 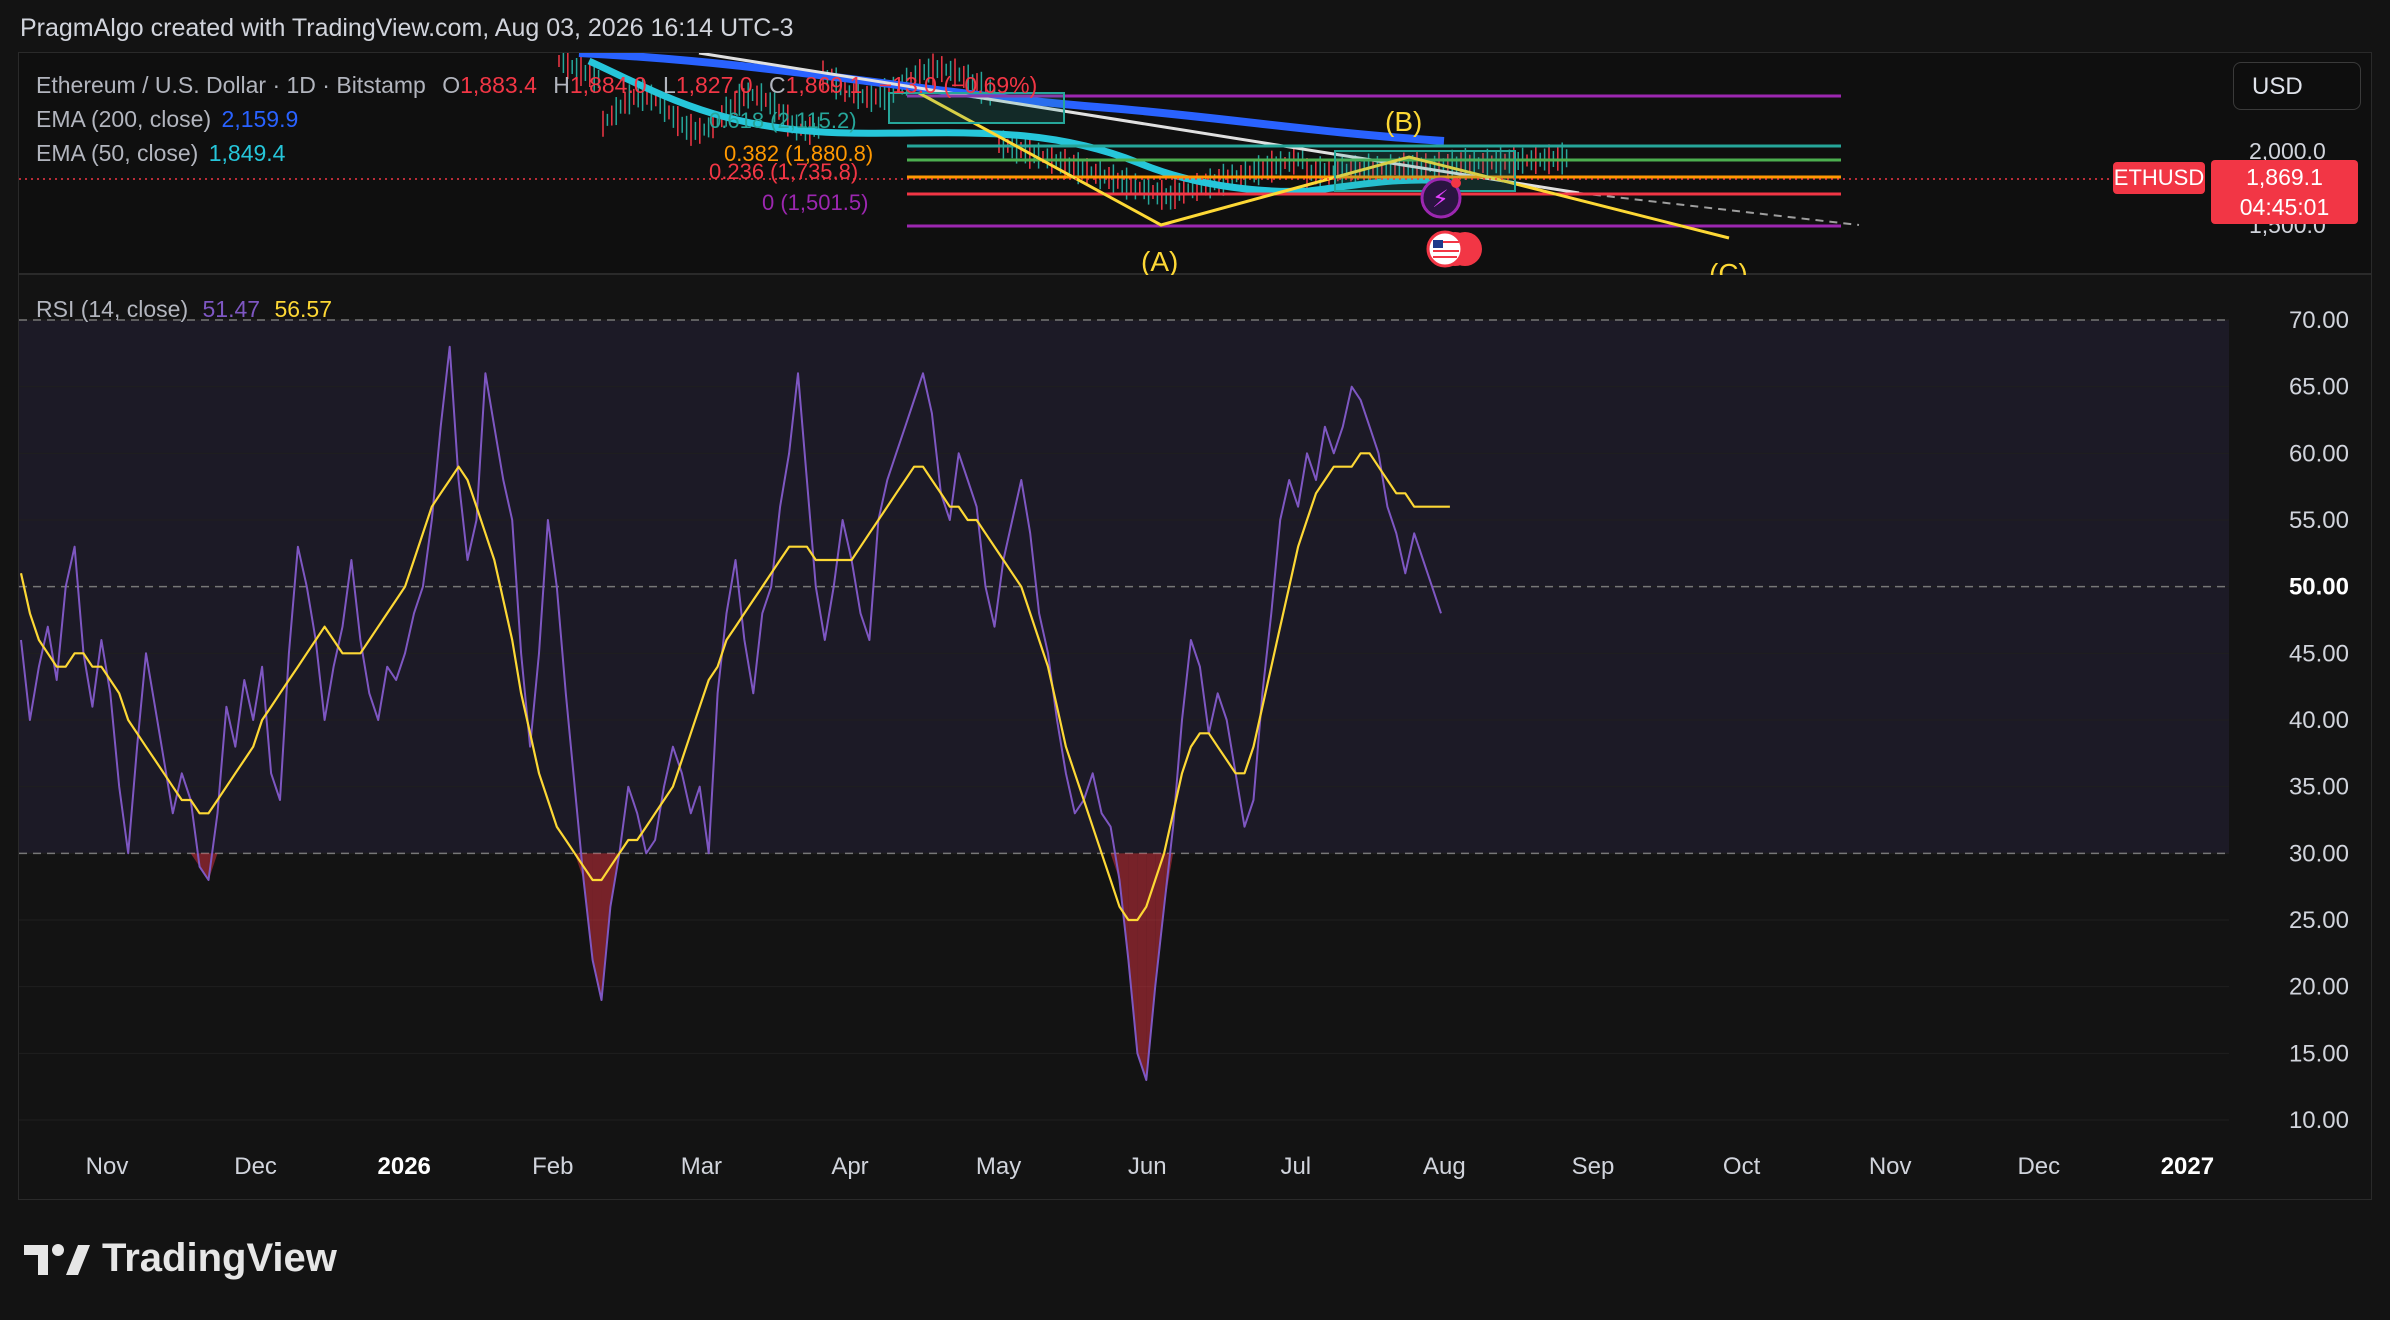 I want to click on lightning-event-icon: ⚡, so click(x=1441, y=198).